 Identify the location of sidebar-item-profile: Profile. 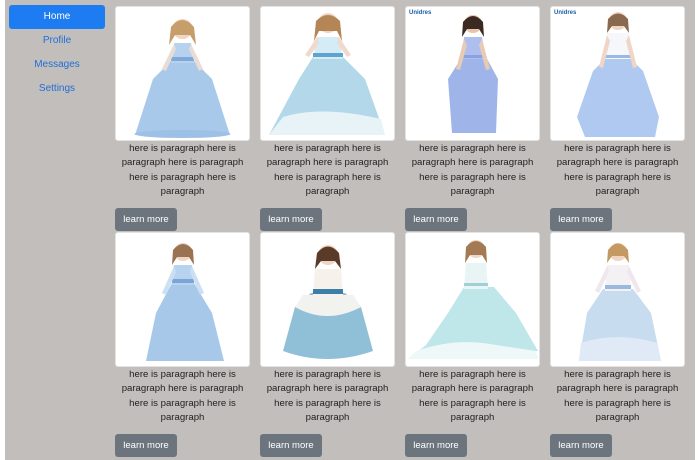
(57, 41).